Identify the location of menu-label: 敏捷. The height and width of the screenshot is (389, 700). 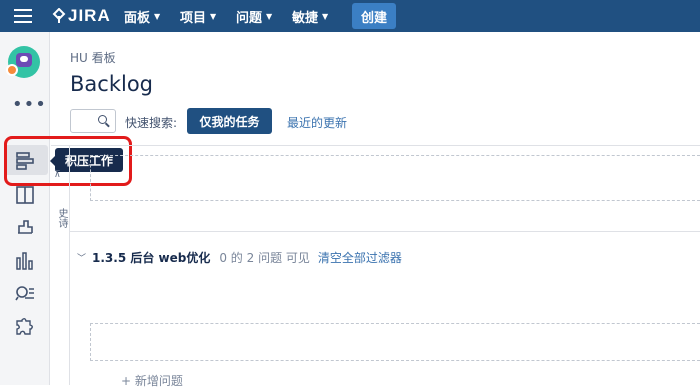
(305, 18).